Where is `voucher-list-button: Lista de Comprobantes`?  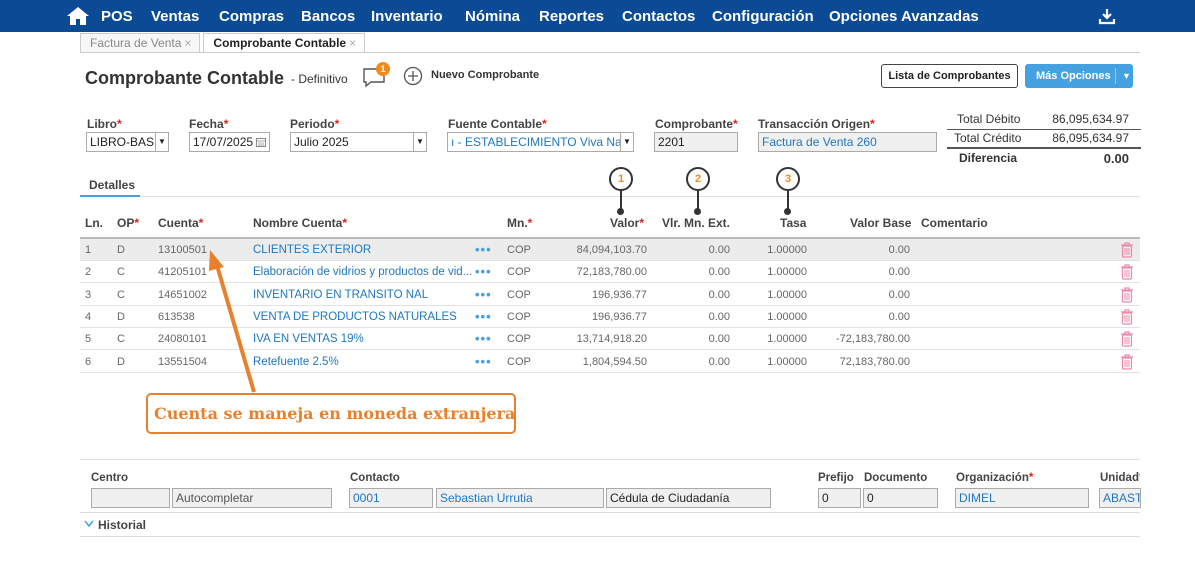
voucher-list-button: Lista de Comprobantes is located at coordinates (949, 76).